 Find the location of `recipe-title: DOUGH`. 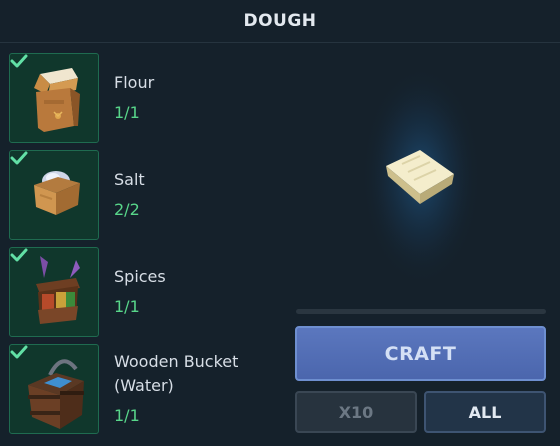

recipe-title: DOUGH is located at coordinates (280, 21).